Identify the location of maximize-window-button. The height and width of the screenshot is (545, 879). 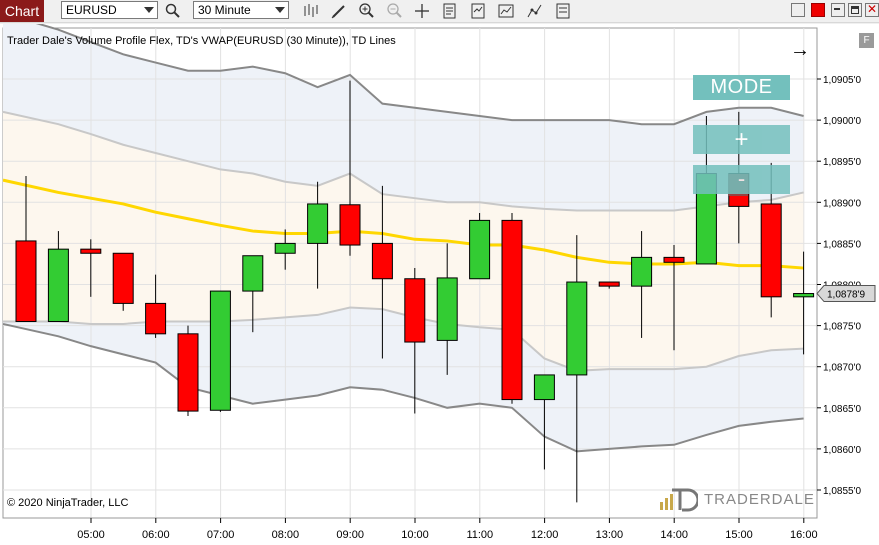
(855, 10).